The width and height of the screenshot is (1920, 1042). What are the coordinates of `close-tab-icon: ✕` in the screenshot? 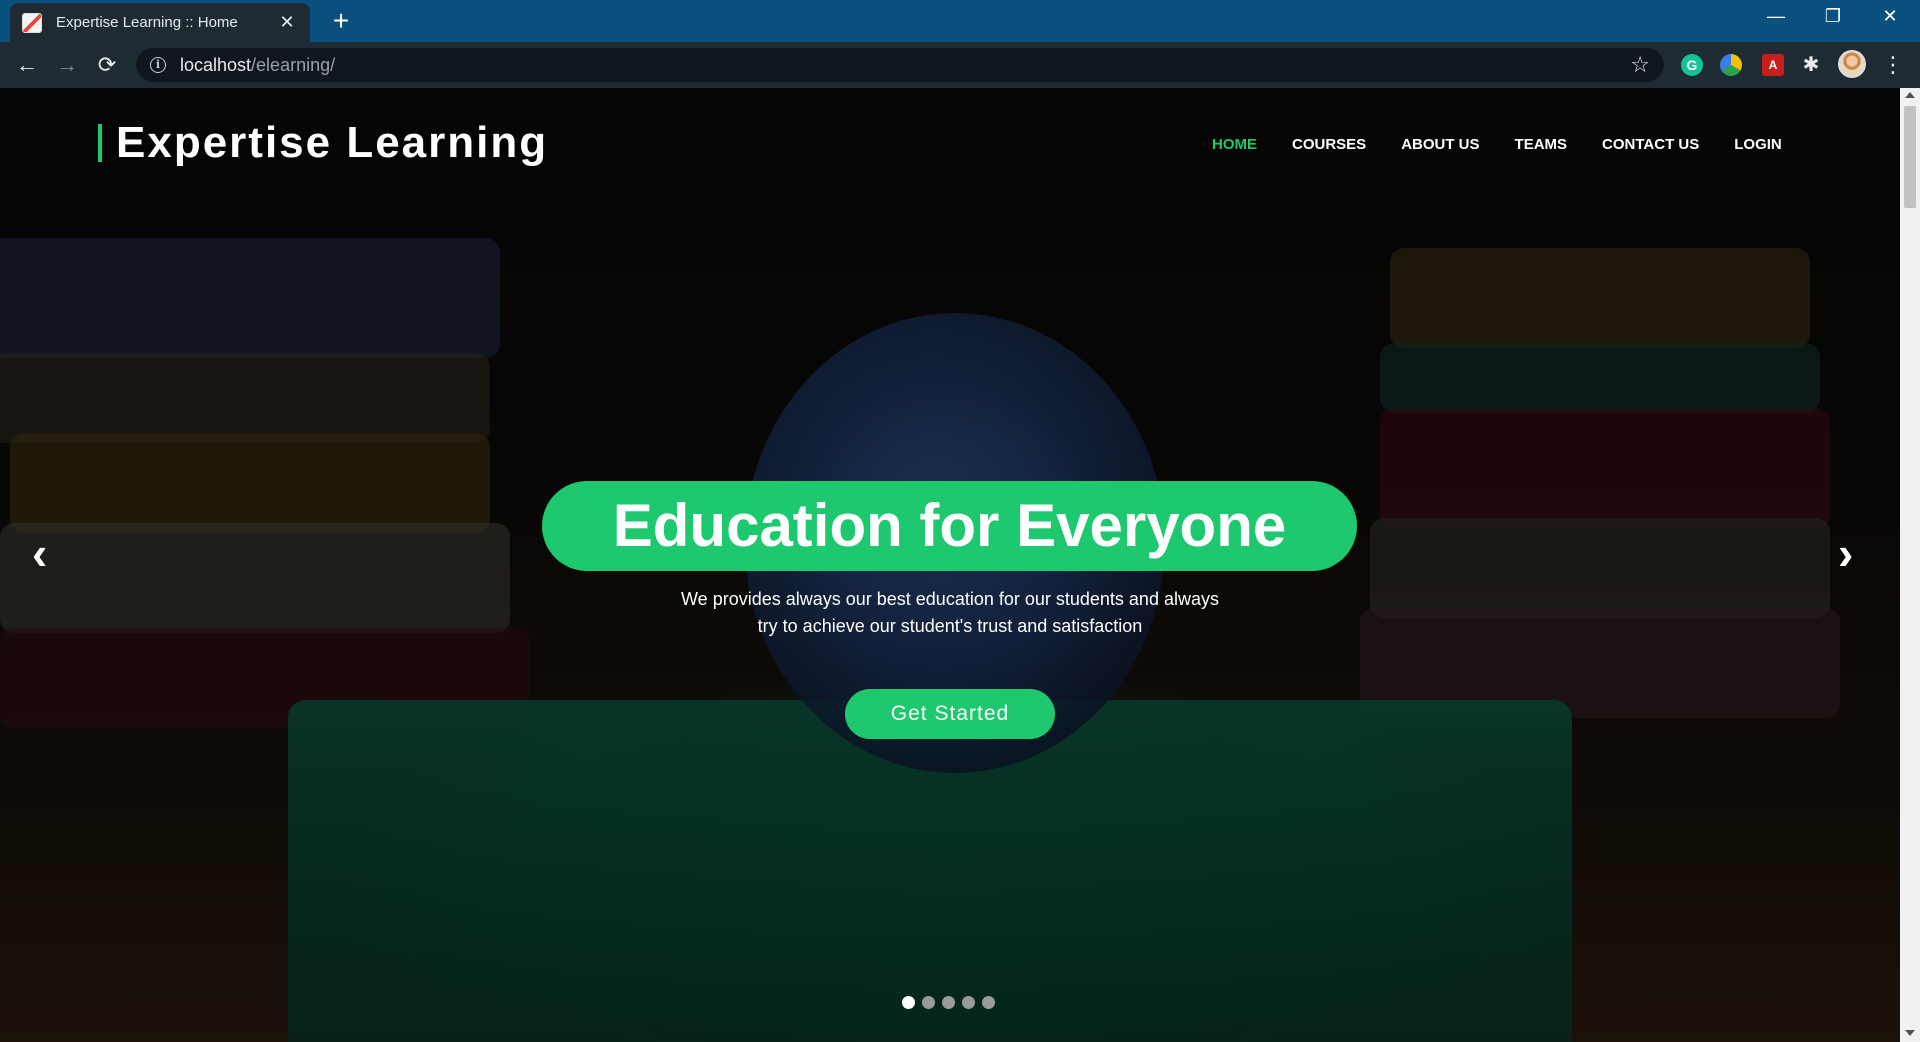 It's located at (287, 22).